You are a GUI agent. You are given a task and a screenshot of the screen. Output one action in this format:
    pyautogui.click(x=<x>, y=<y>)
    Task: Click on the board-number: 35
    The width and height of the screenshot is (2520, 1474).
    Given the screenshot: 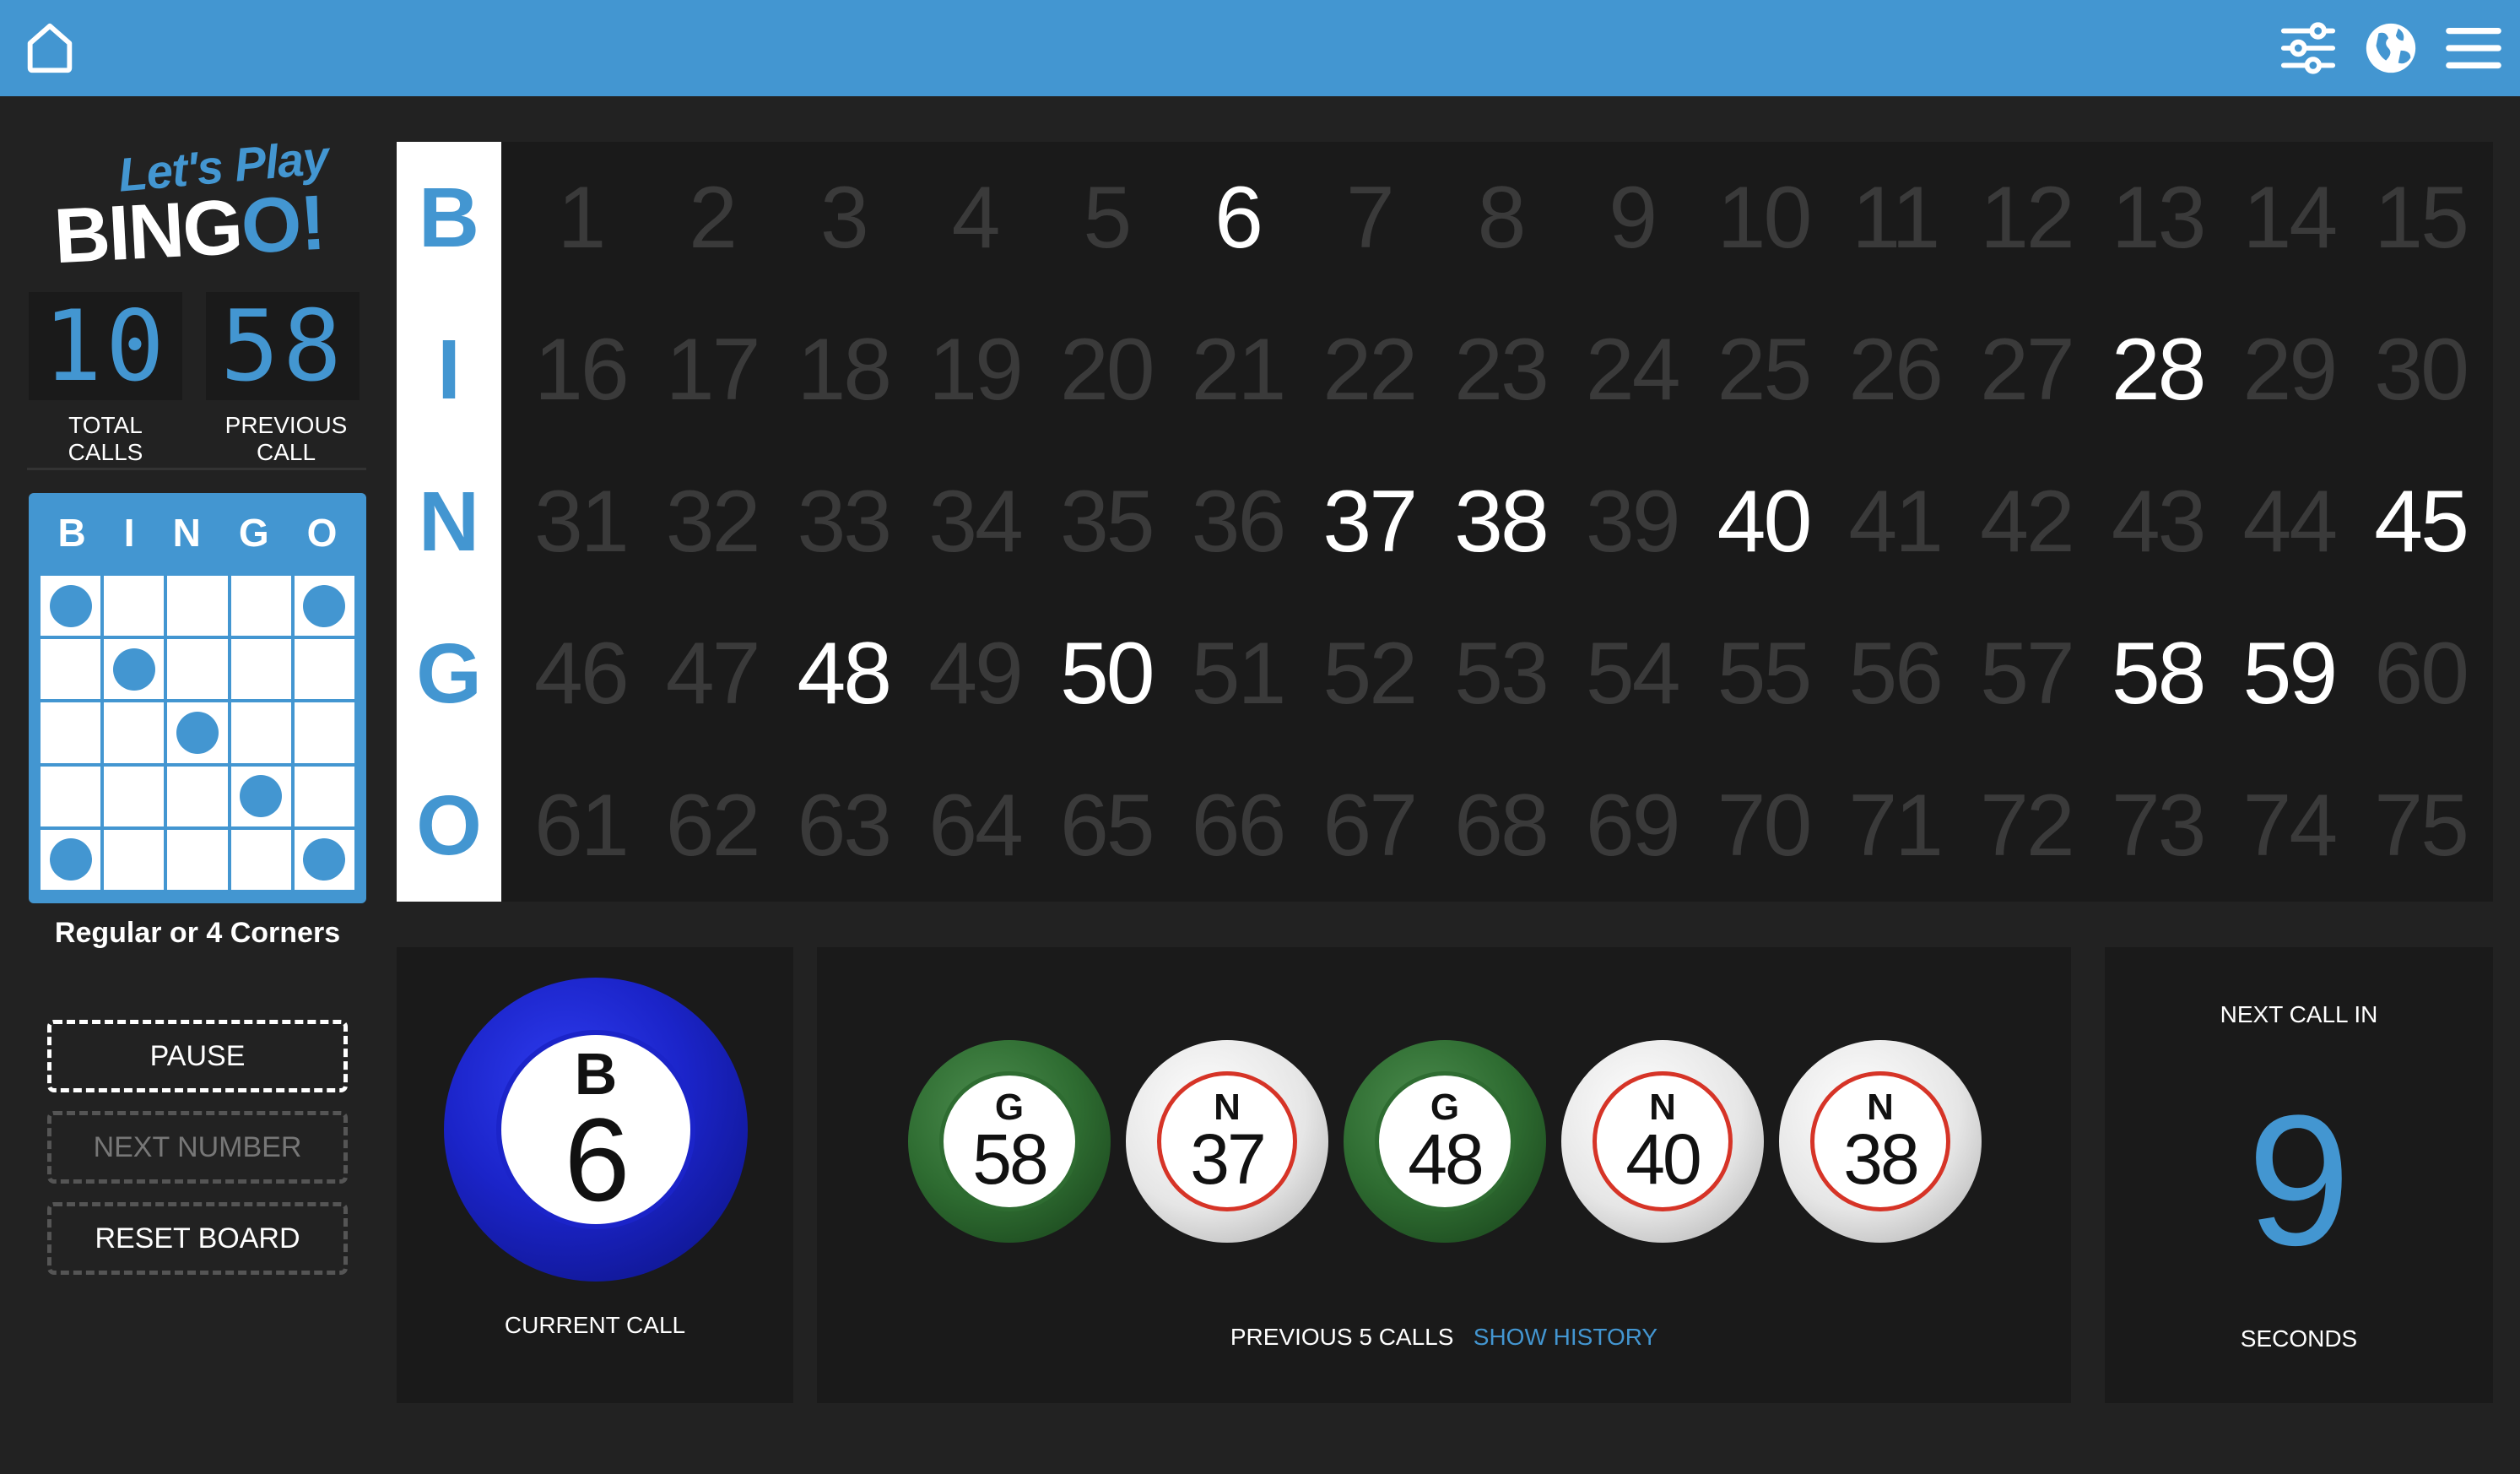 What is the action you would take?
    pyautogui.click(x=1107, y=521)
    